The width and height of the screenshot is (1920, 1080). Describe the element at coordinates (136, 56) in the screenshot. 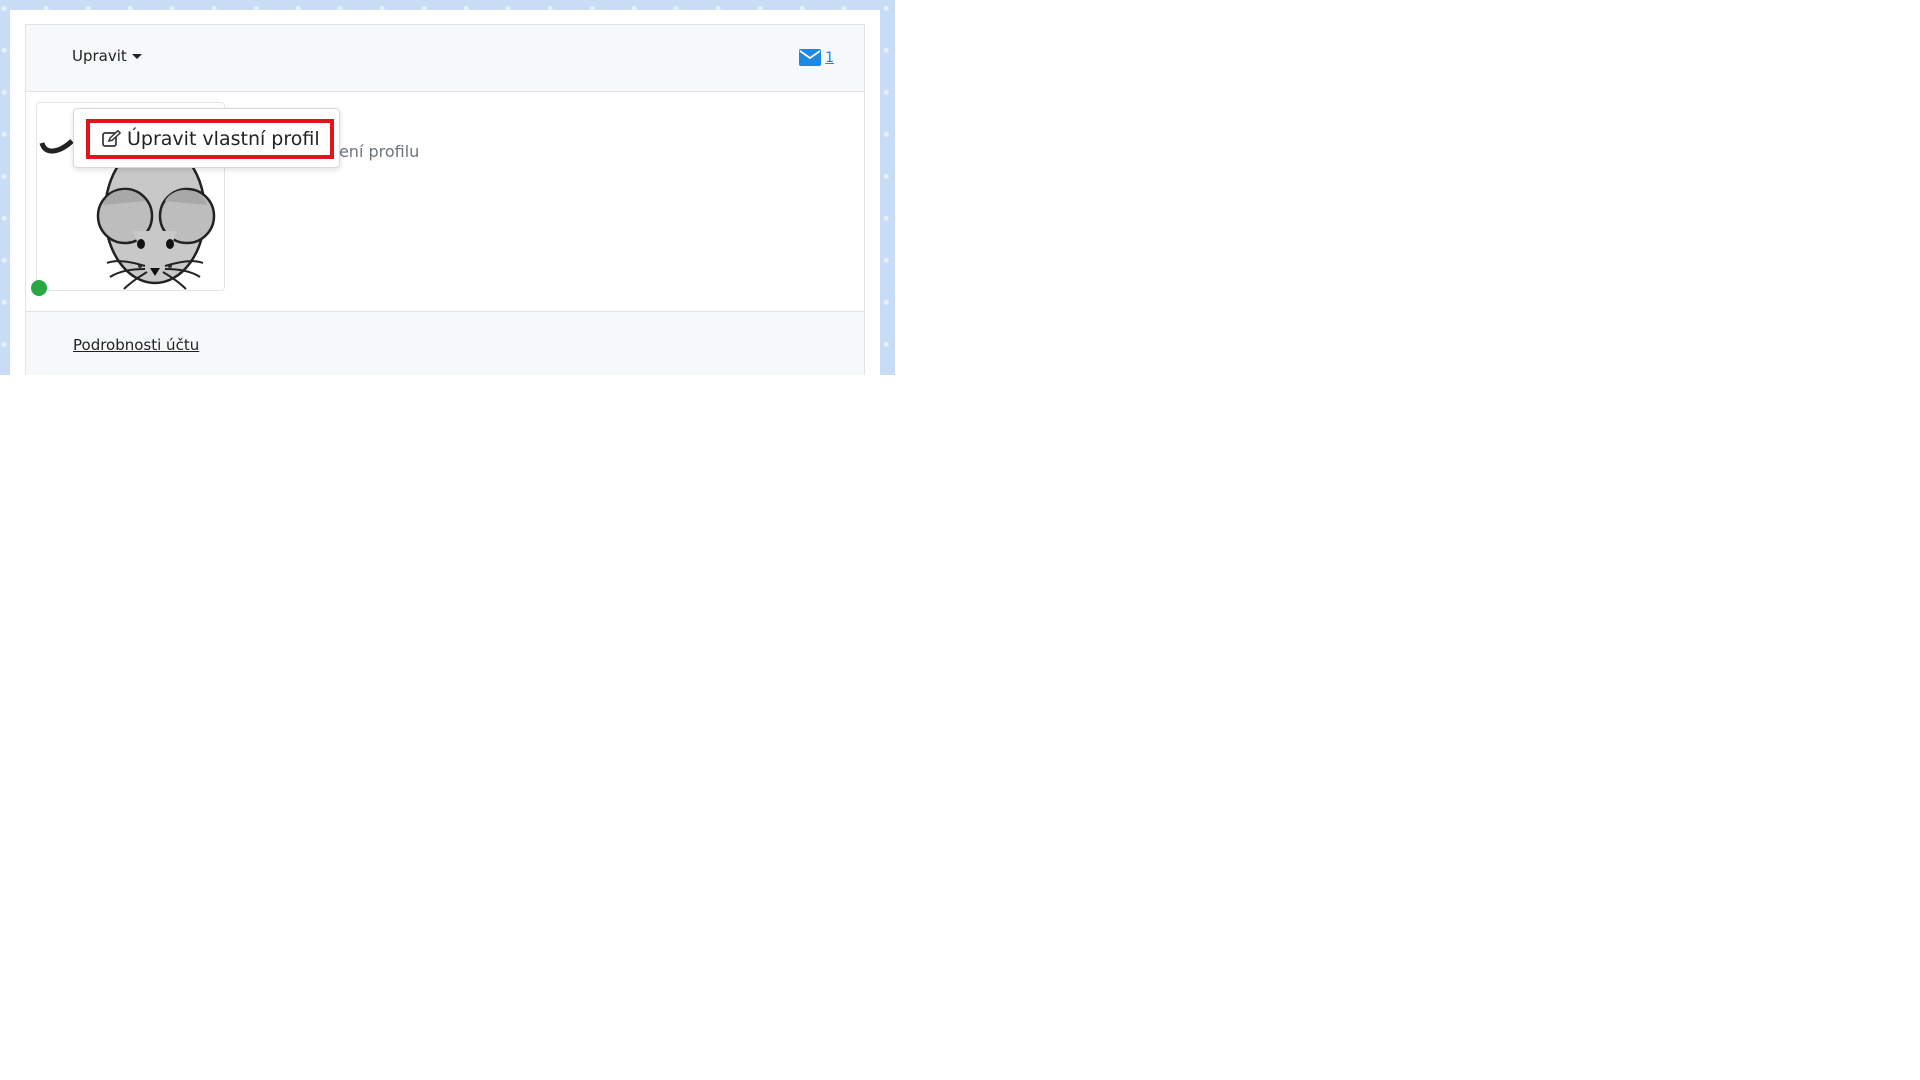

I see `caret-down-icon` at that location.